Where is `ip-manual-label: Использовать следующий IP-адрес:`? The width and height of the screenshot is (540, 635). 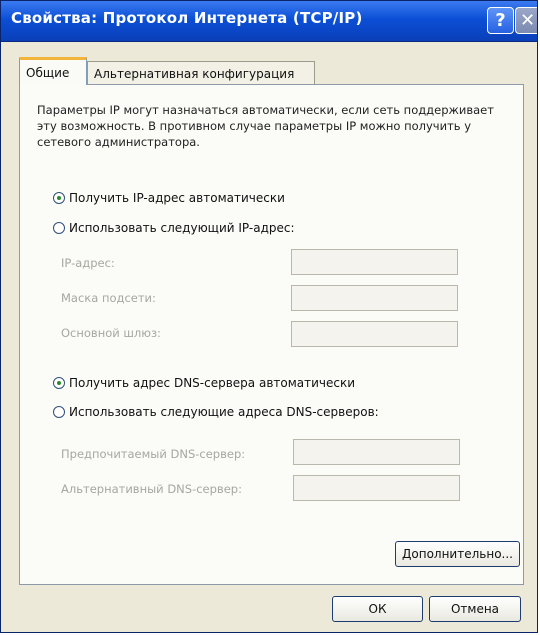 ip-manual-label: Использовать следующий IP-адрес: is located at coordinates (182, 228).